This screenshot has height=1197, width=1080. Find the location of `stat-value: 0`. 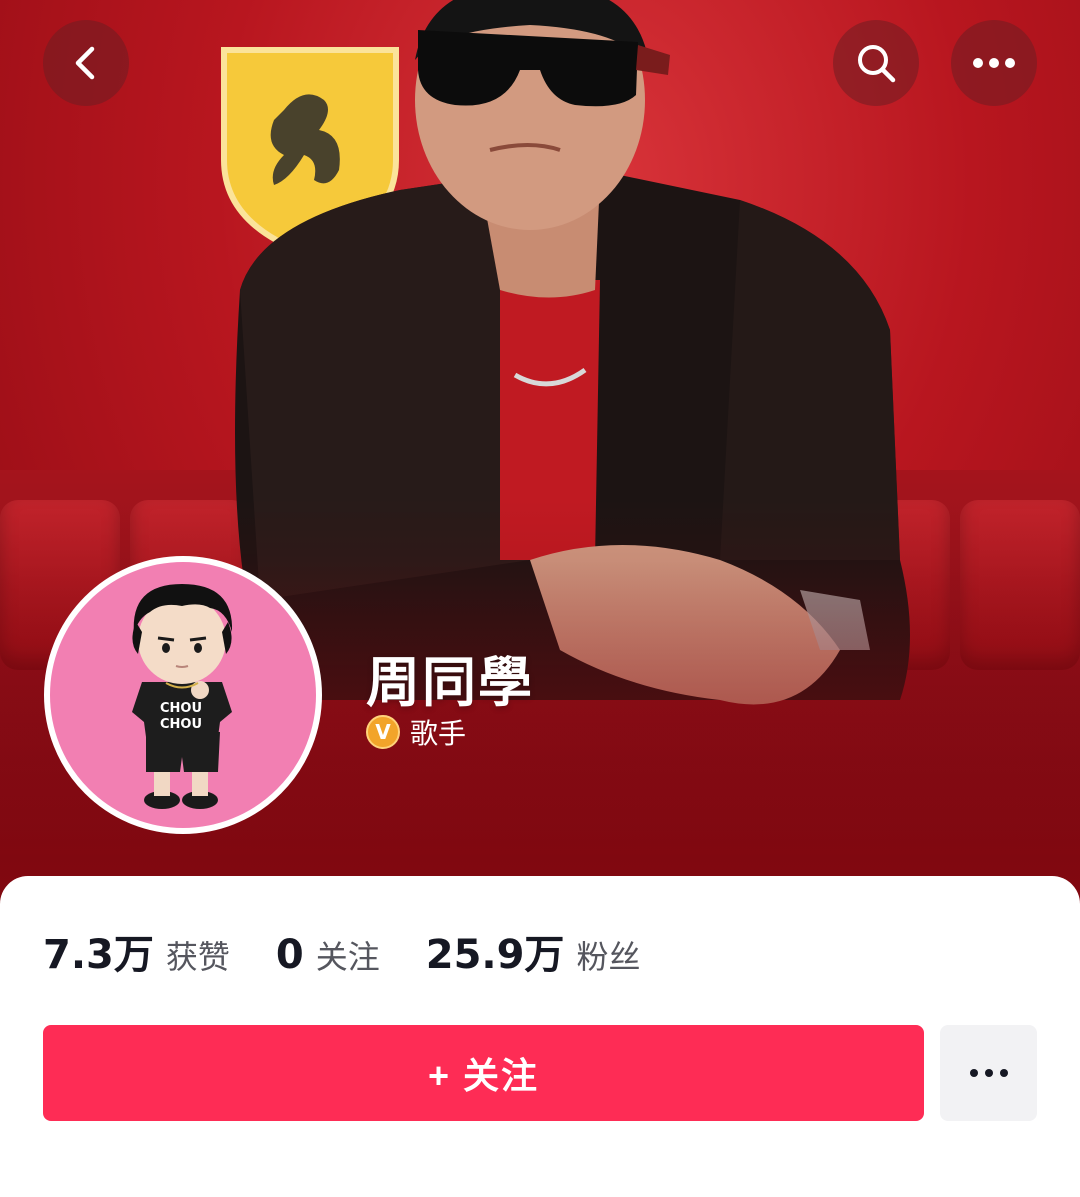

stat-value: 0 is located at coordinates (289, 955).